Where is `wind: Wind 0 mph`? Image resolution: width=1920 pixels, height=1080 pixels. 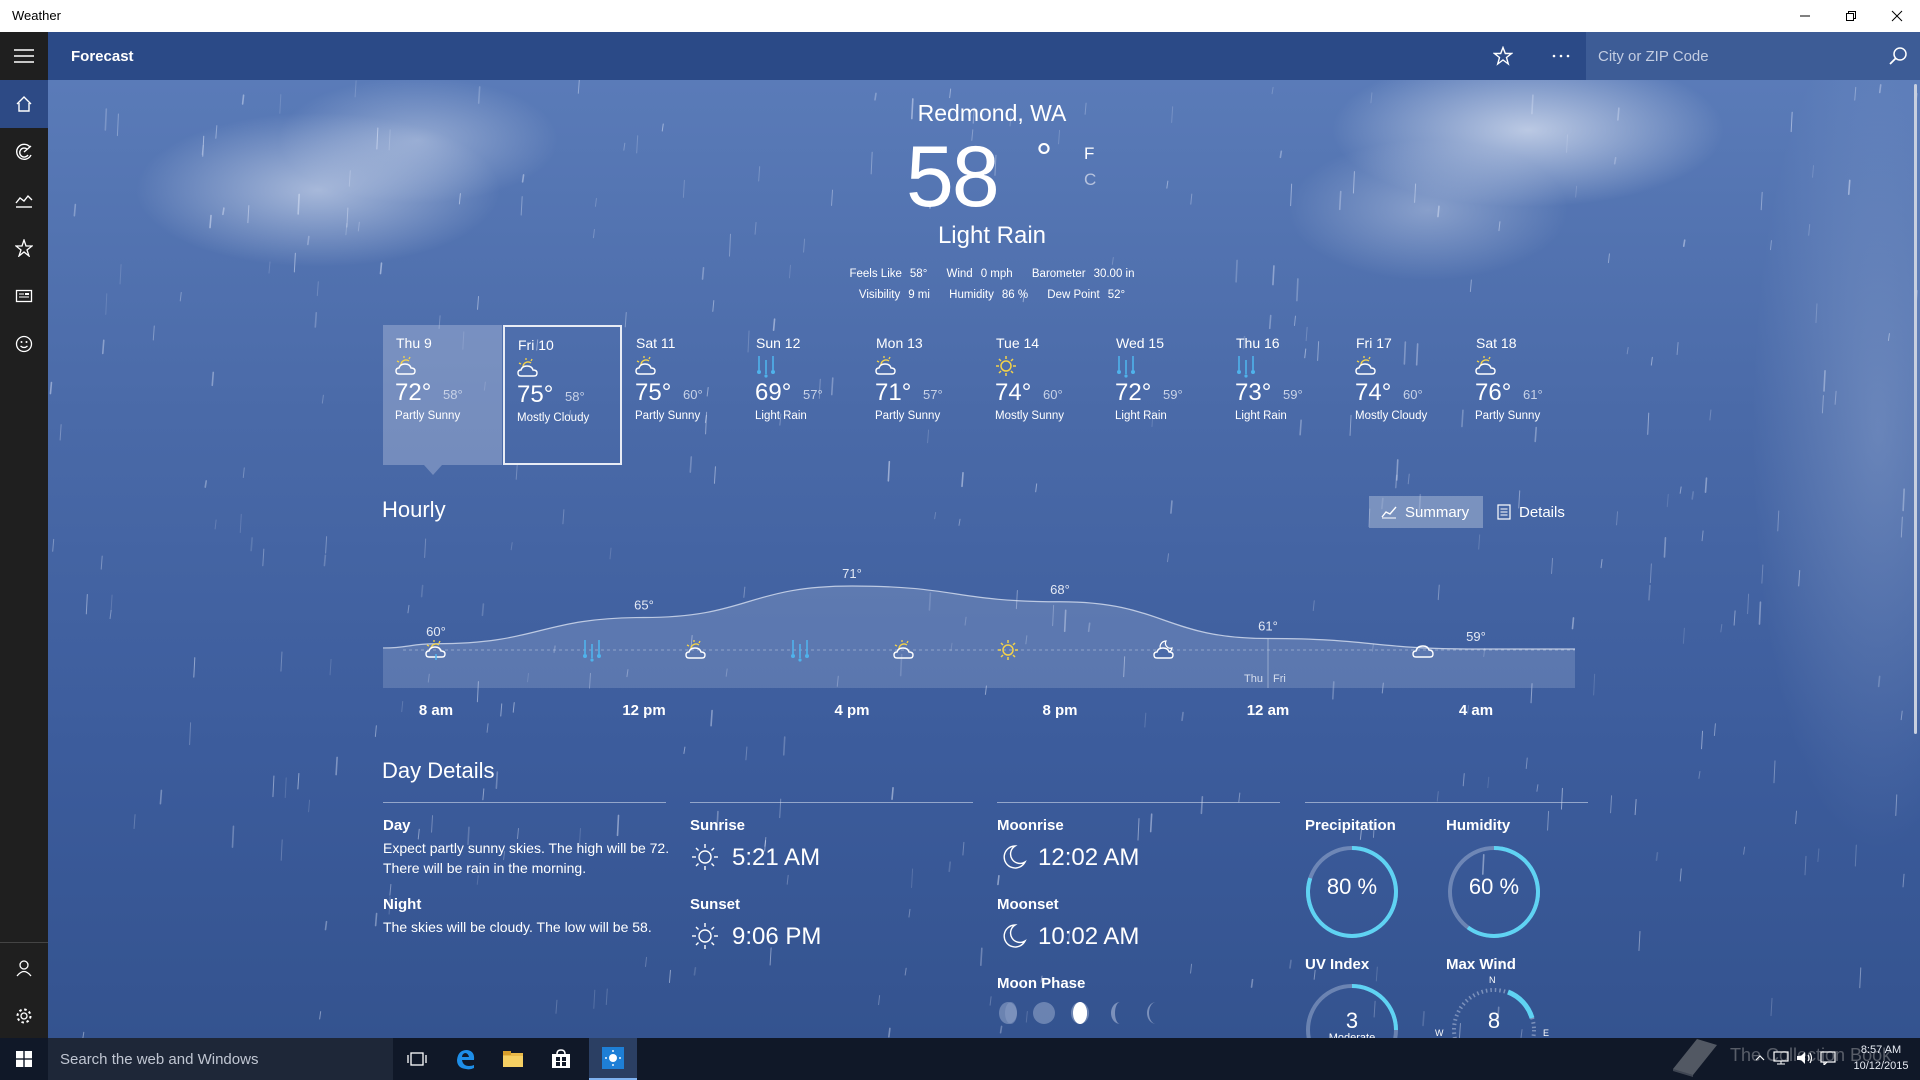 wind: Wind 0 mph is located at coordinates (980, 274).